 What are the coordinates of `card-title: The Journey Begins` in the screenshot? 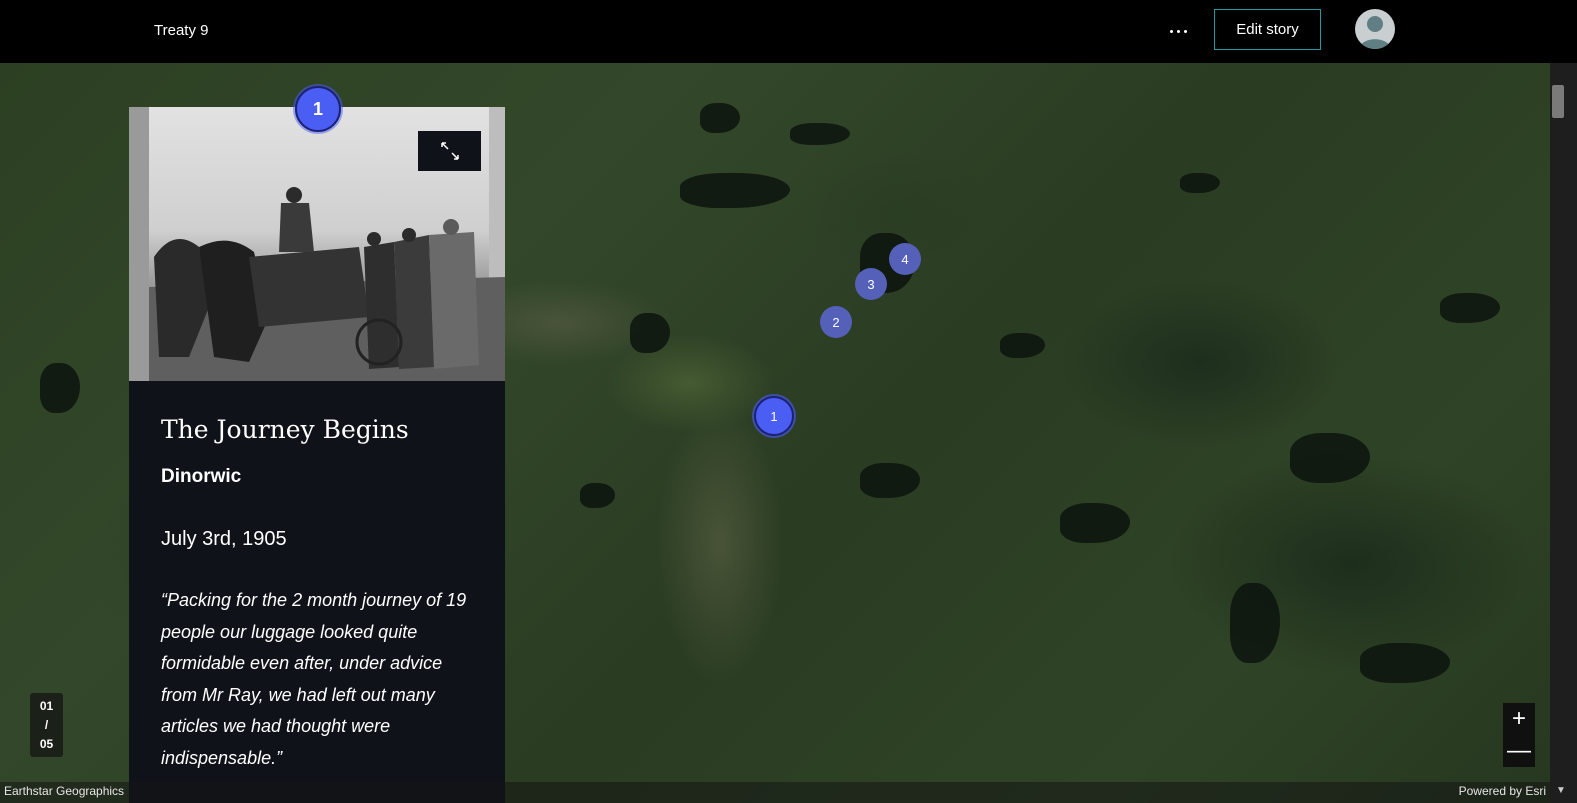 It's located at (285, 429).